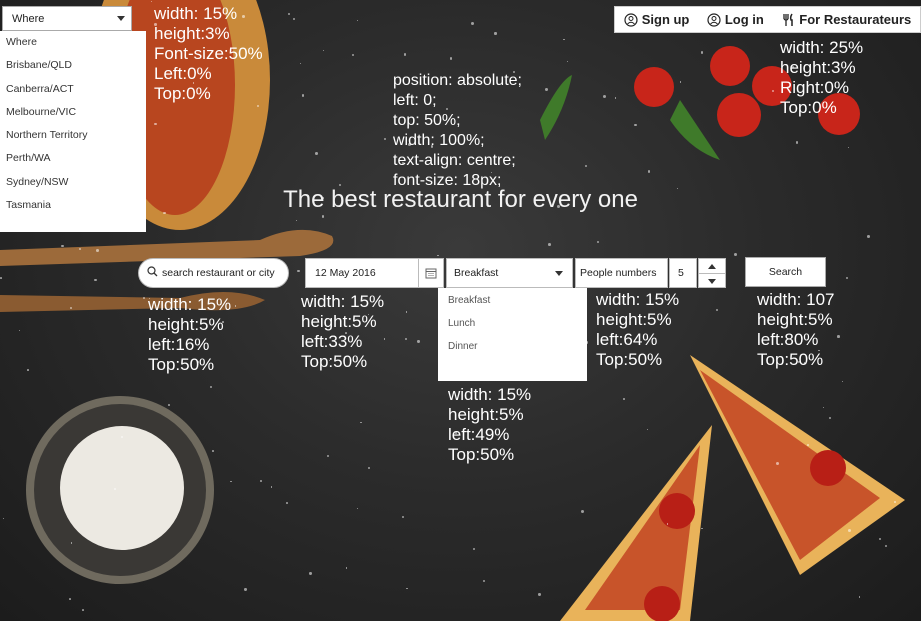  I want to click on where-option: Canberra/ACT, so click(73, 89).